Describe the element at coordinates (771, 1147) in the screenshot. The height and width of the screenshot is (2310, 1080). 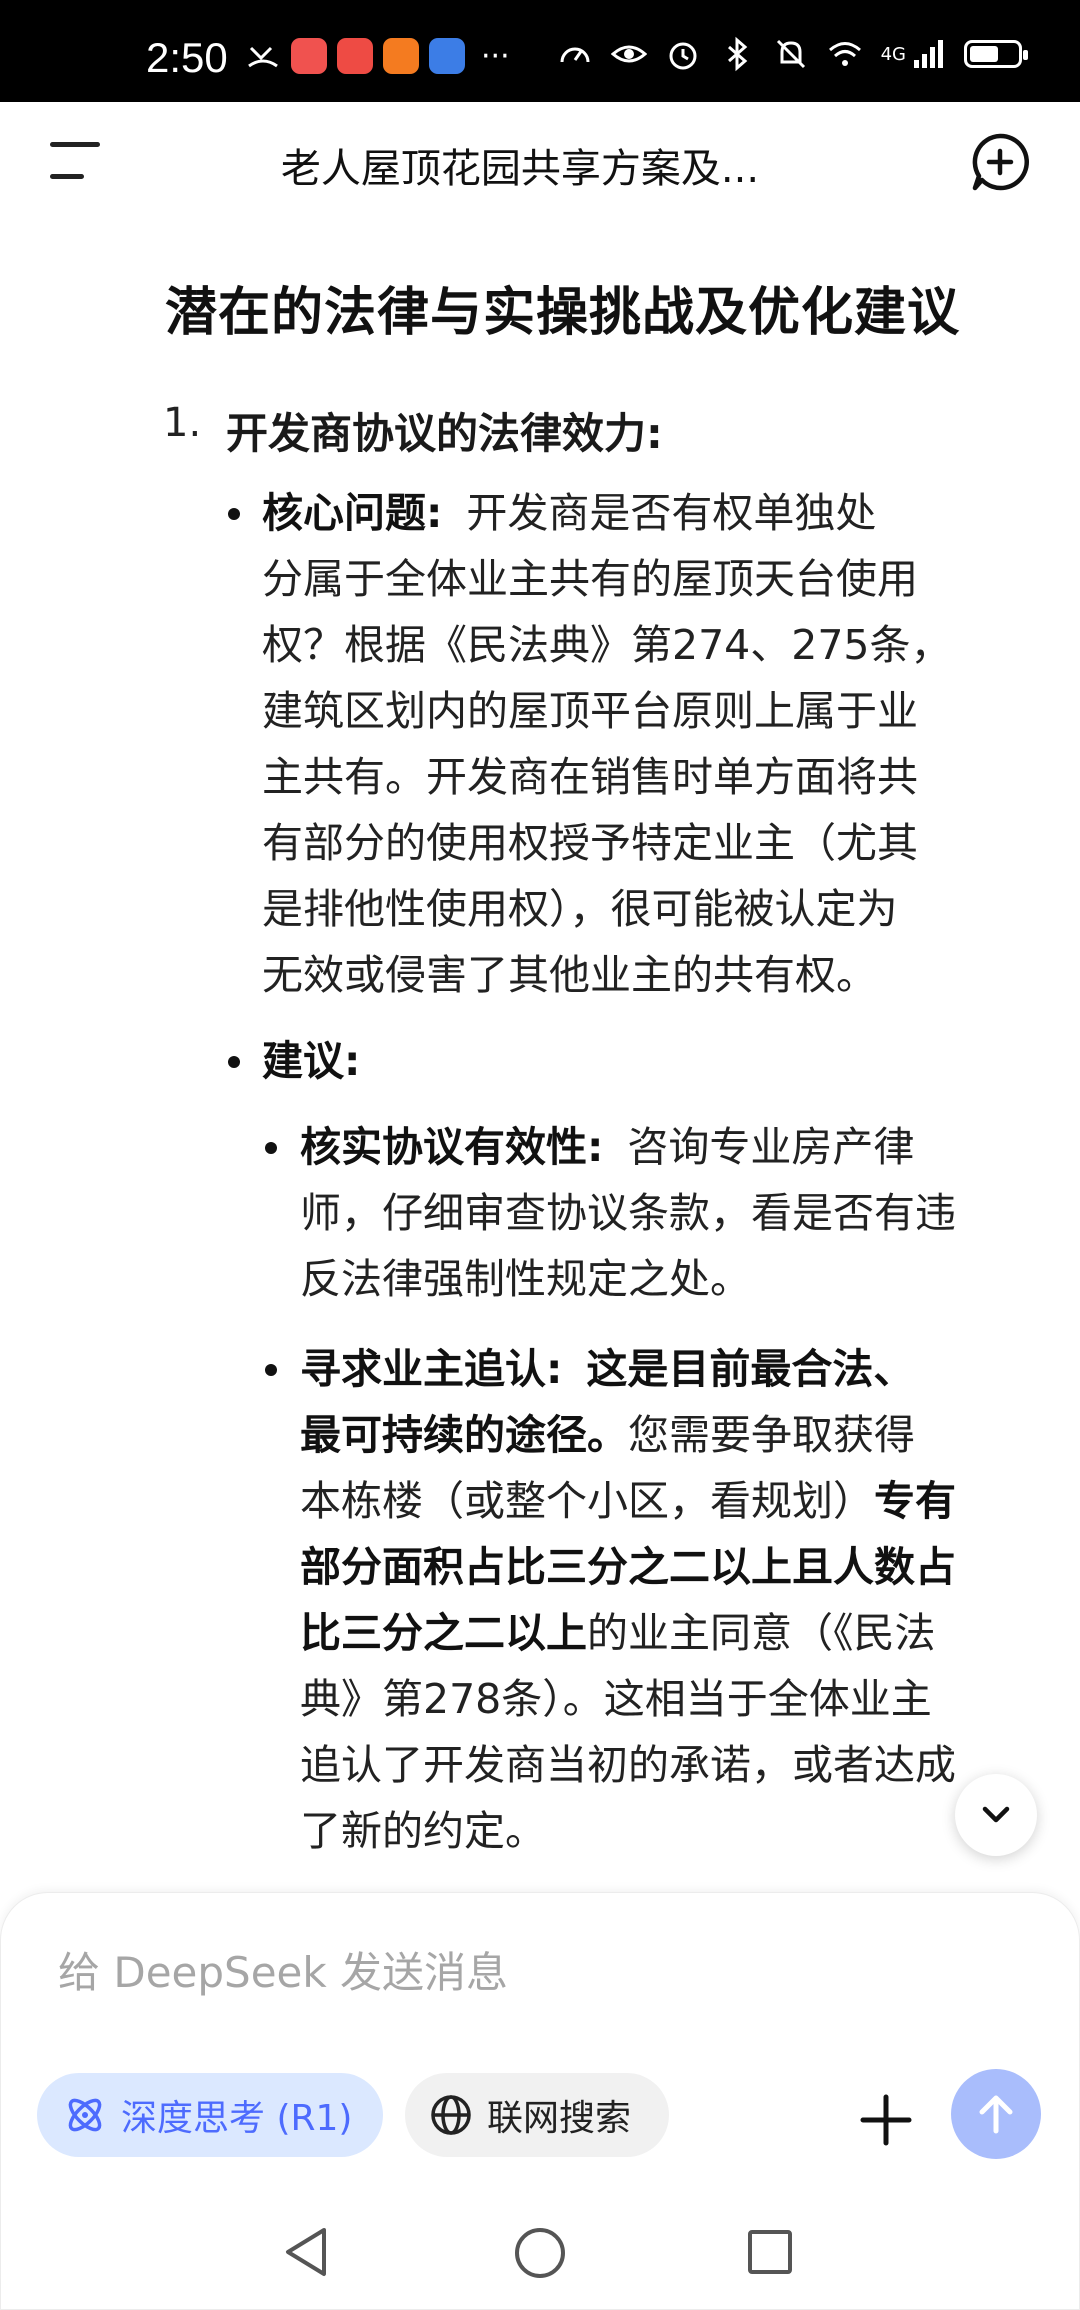
I see `text-line: 咨询专业房产律` at that location.